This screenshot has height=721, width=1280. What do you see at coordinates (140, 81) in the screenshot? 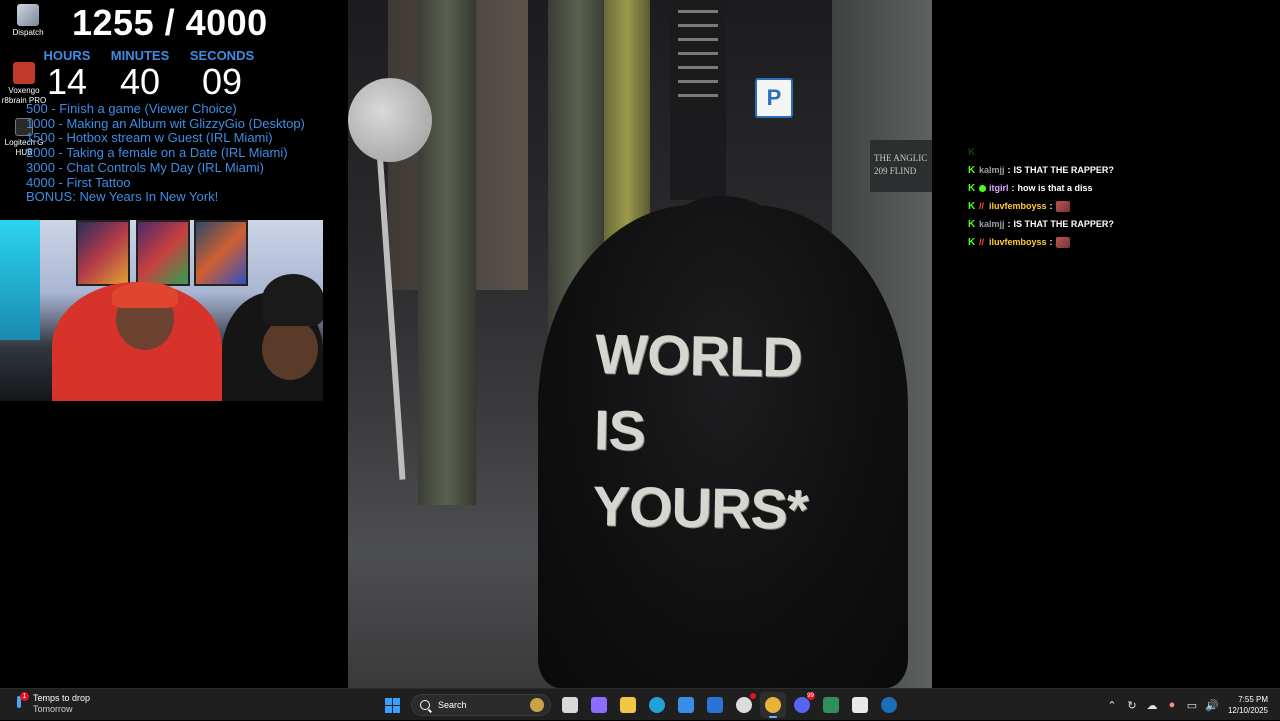
I see `timer-minutes-value: 40` at bounding box center [140, 81].